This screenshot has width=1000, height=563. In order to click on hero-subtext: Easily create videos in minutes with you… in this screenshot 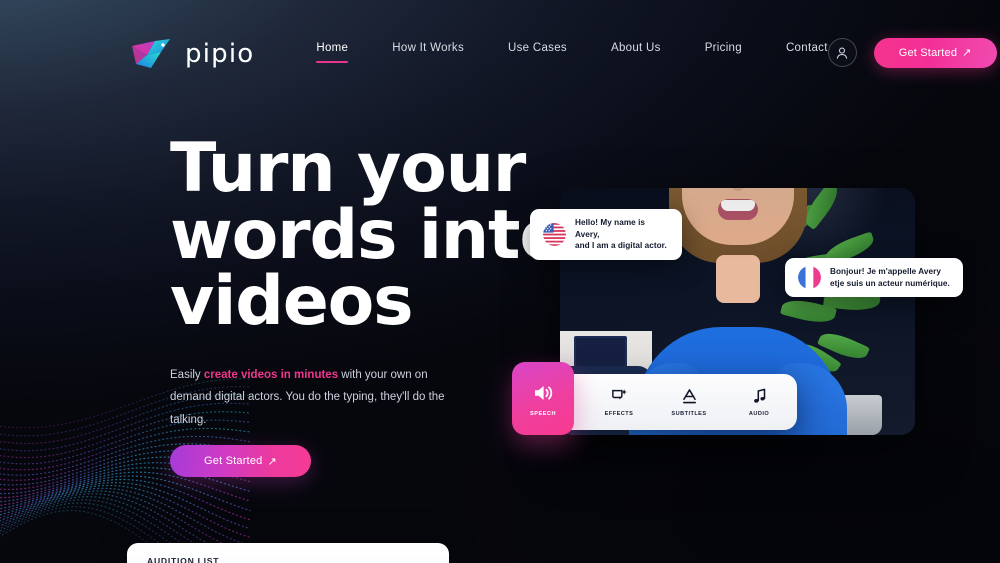, I will do `click(312, 397)`.